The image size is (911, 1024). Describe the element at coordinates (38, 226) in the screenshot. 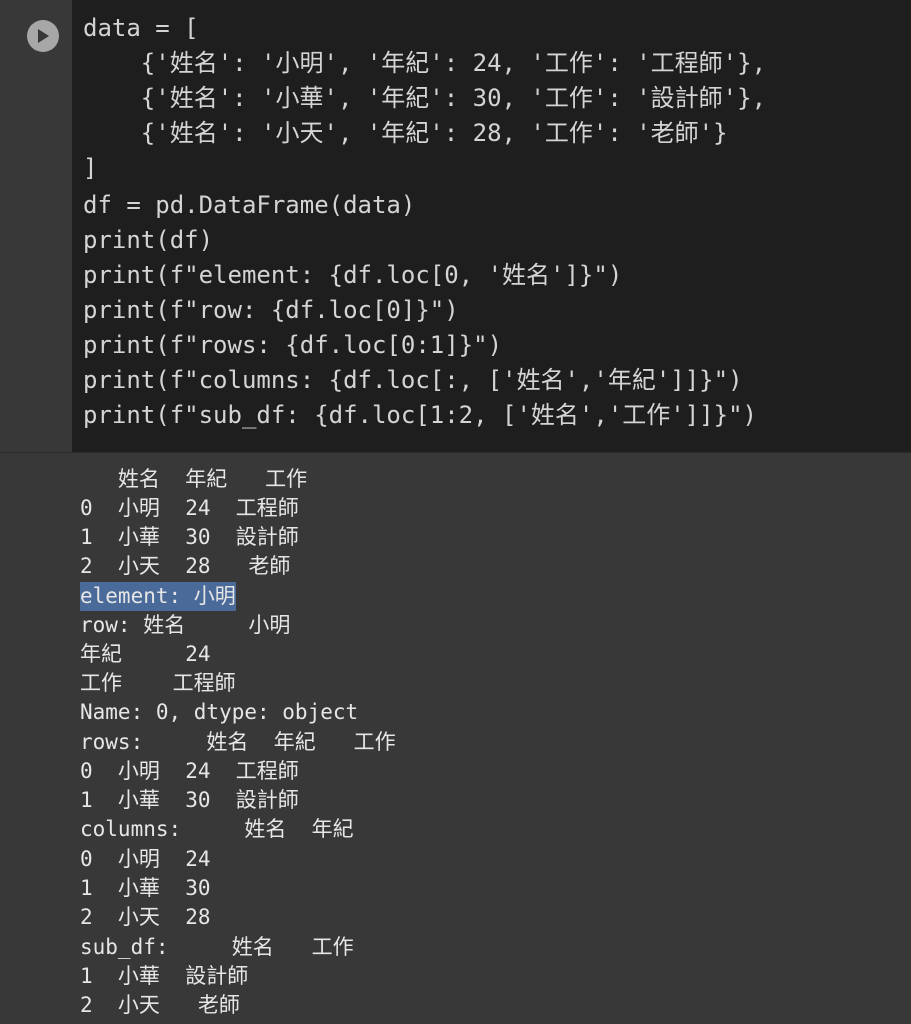

I see `cell-gutter` at that location.